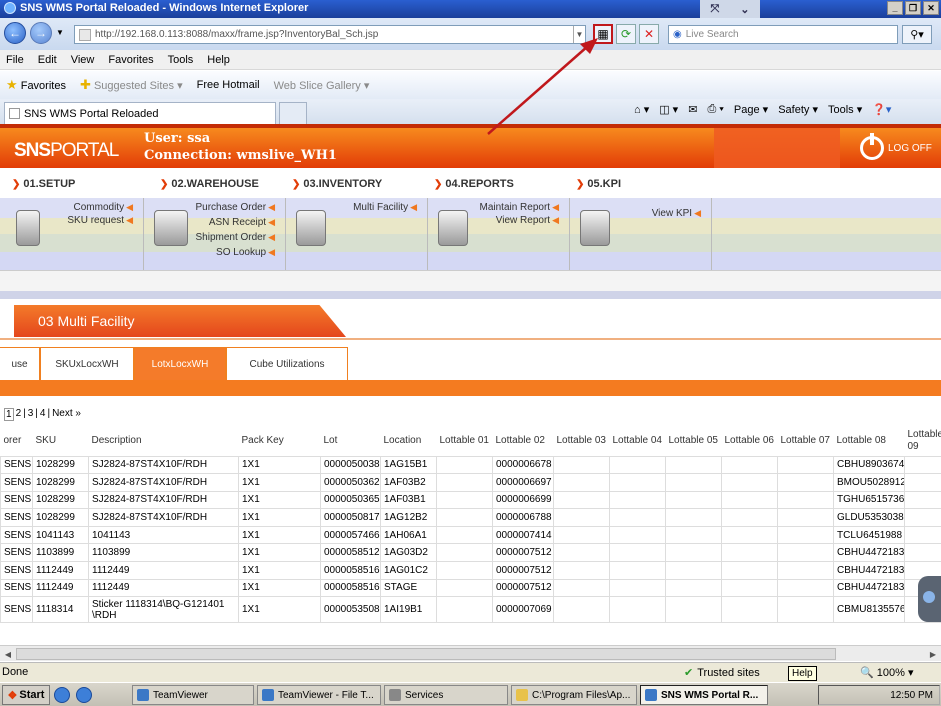 This screenshot has width=941, height=706. Describe the element at coordinates (9, 414) in the screenshot. I see `page-link-current: 1` at that location.